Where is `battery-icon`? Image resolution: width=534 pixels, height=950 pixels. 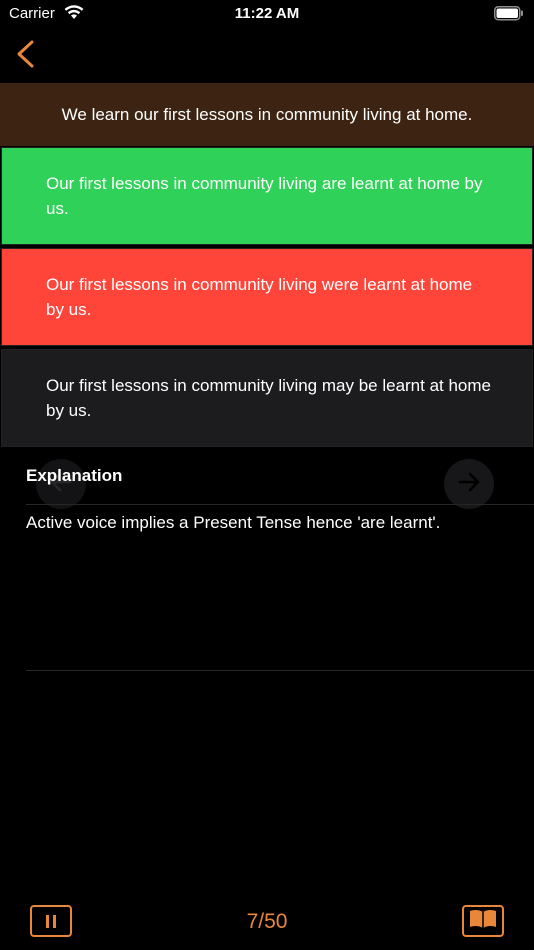 battery-icon is located at coordinates (509, 16).